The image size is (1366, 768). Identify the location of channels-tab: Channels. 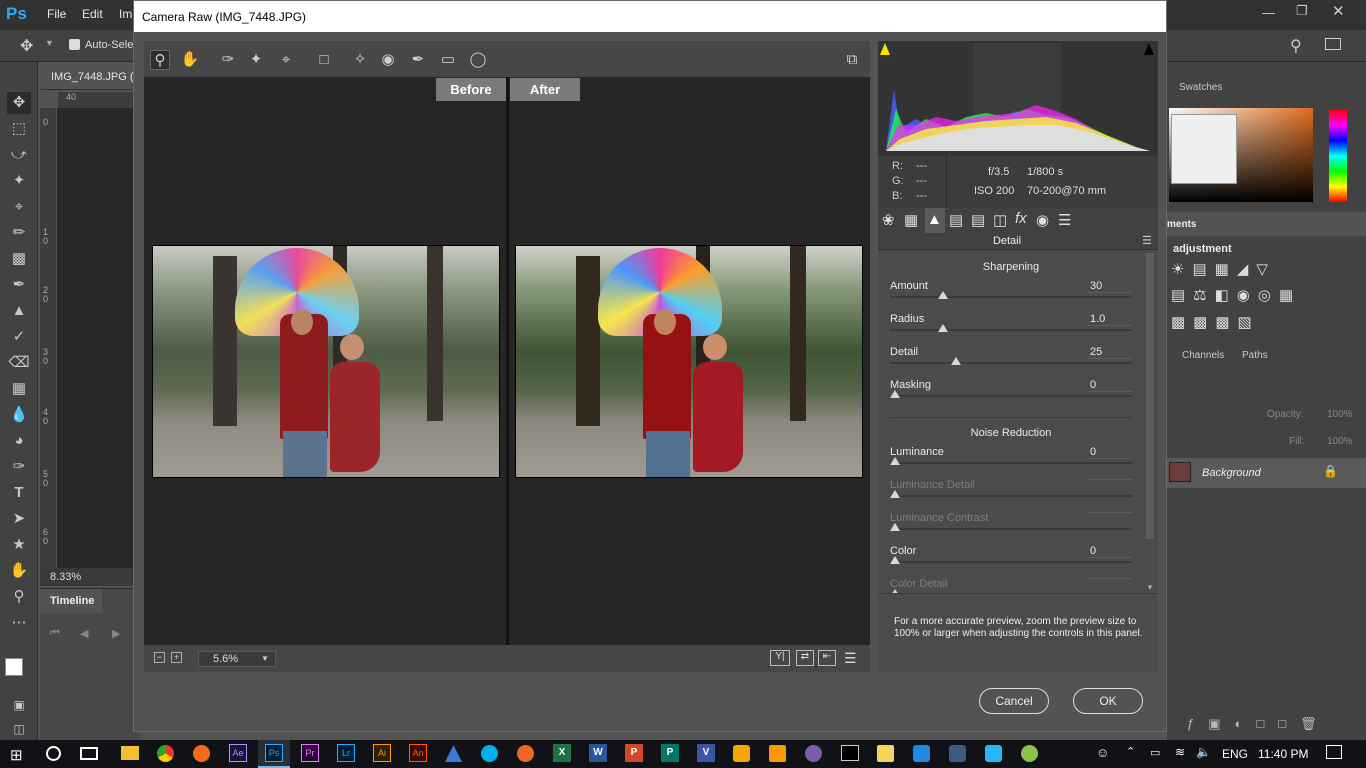
(1203, 355).